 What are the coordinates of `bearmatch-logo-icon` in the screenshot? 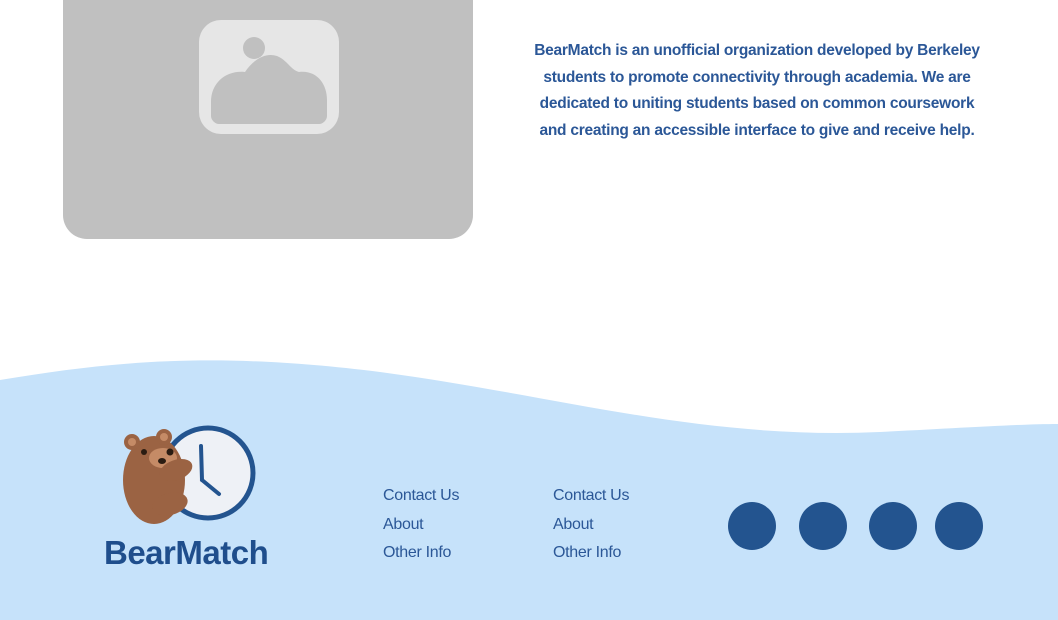 It's located at (189, 474).